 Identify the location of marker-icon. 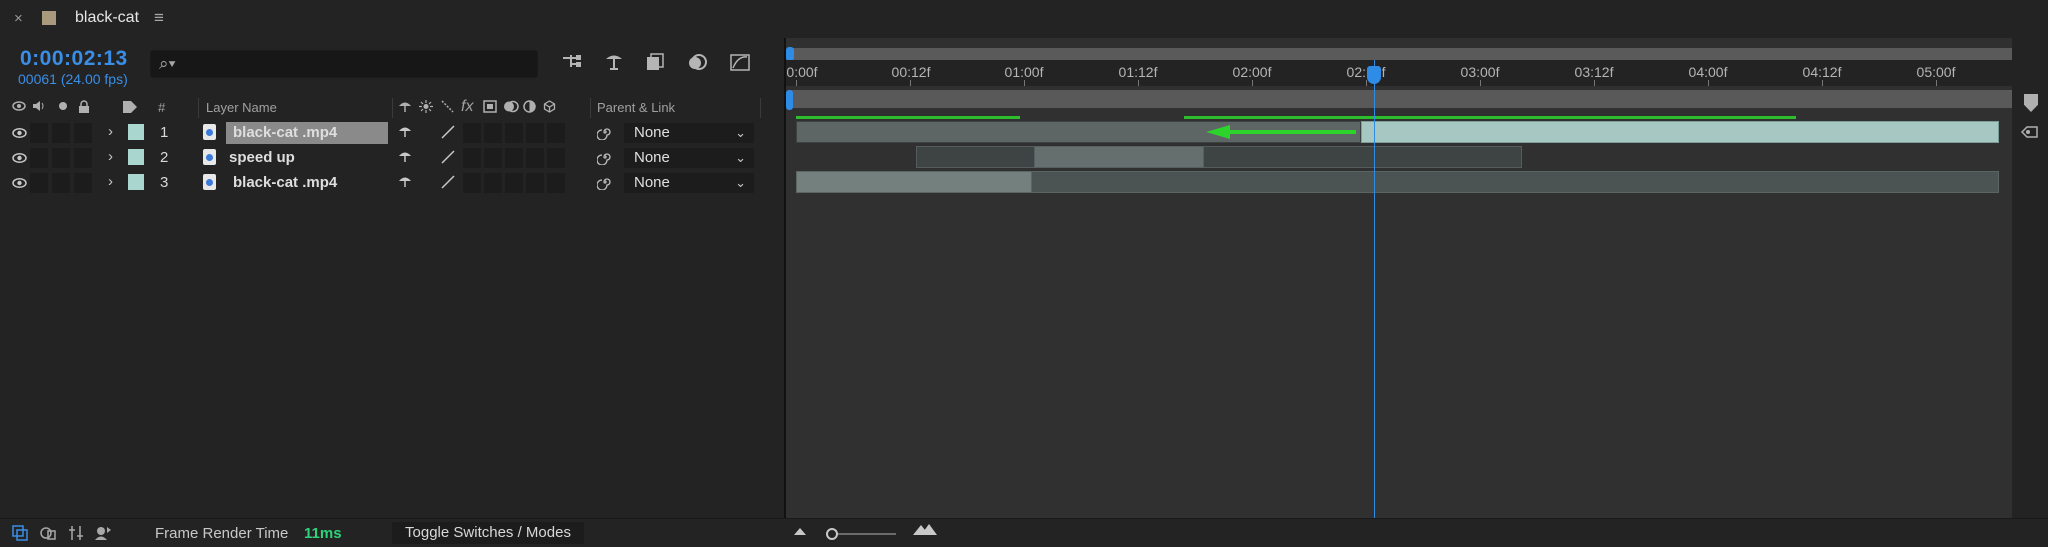
(2031, 103).